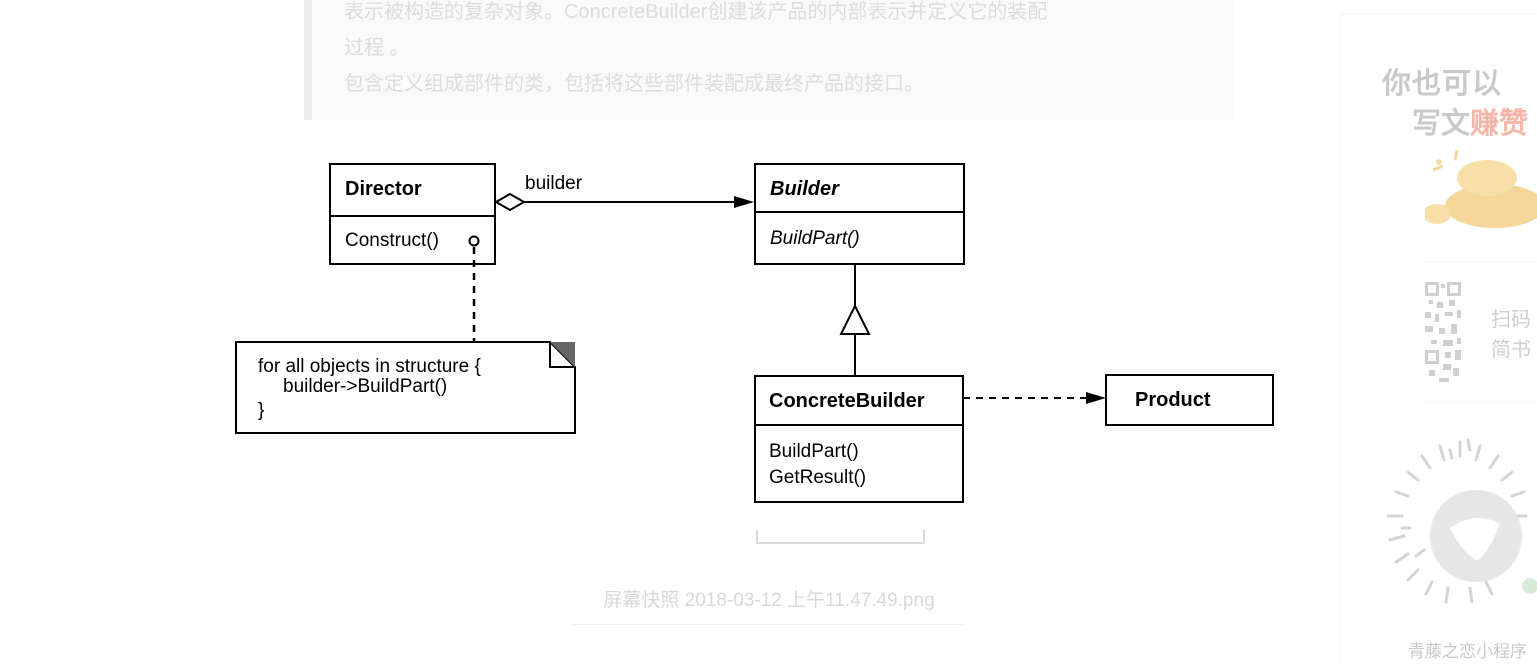  I want to click on concrete-builder-buildpart-method: BuildPart(), so click(814, 451).